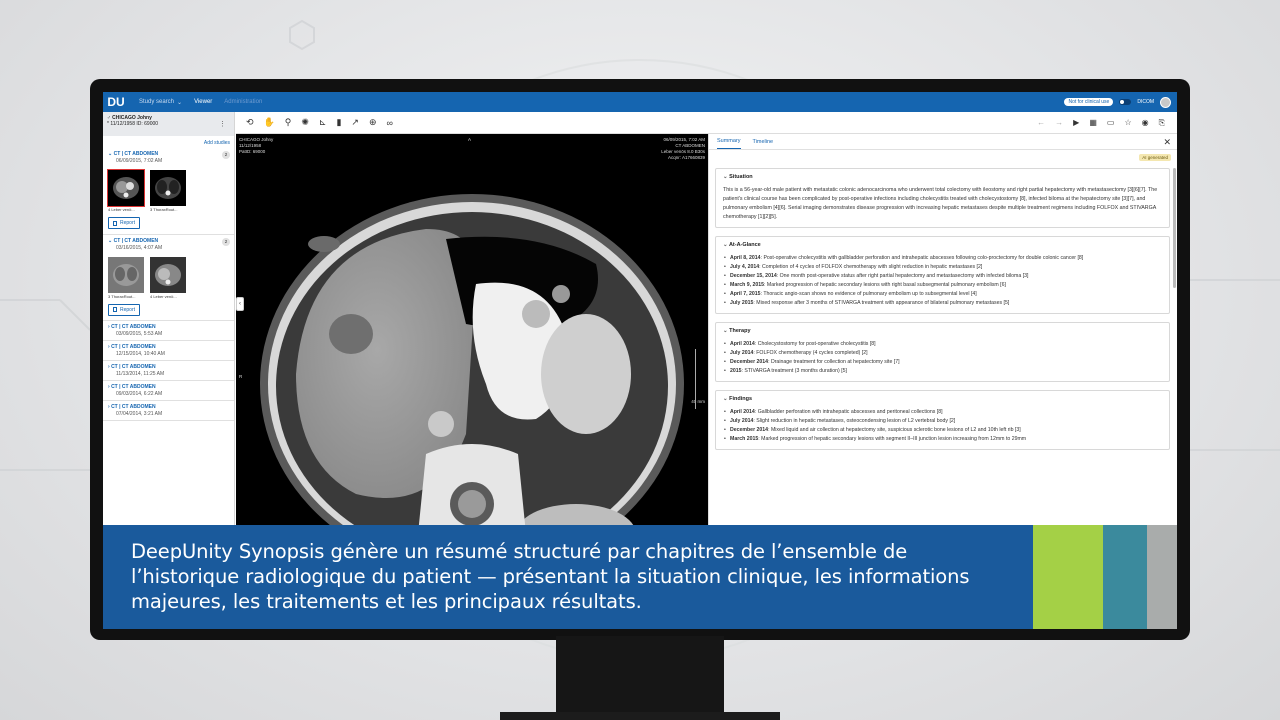 The width and height of the screenshot is (1280, 720). What do you see at coordinates (1162, 123) in the screenshot?
I see `export-icon: ⎘` at bounding box center [1162, 123].